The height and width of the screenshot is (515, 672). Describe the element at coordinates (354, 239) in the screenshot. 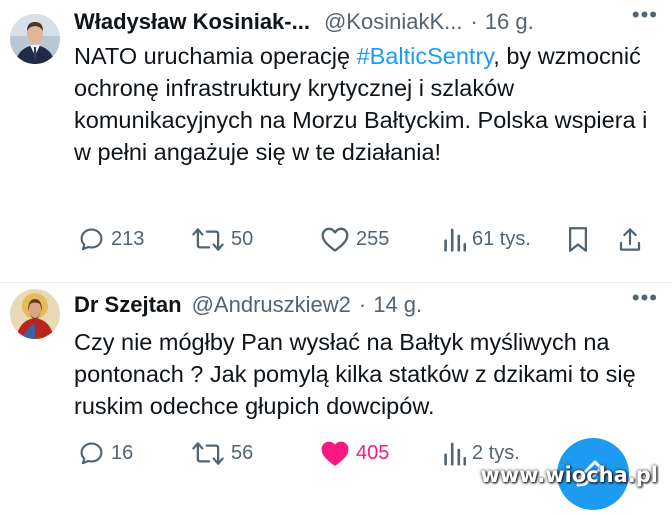

I see `like-button: 255` at that location.